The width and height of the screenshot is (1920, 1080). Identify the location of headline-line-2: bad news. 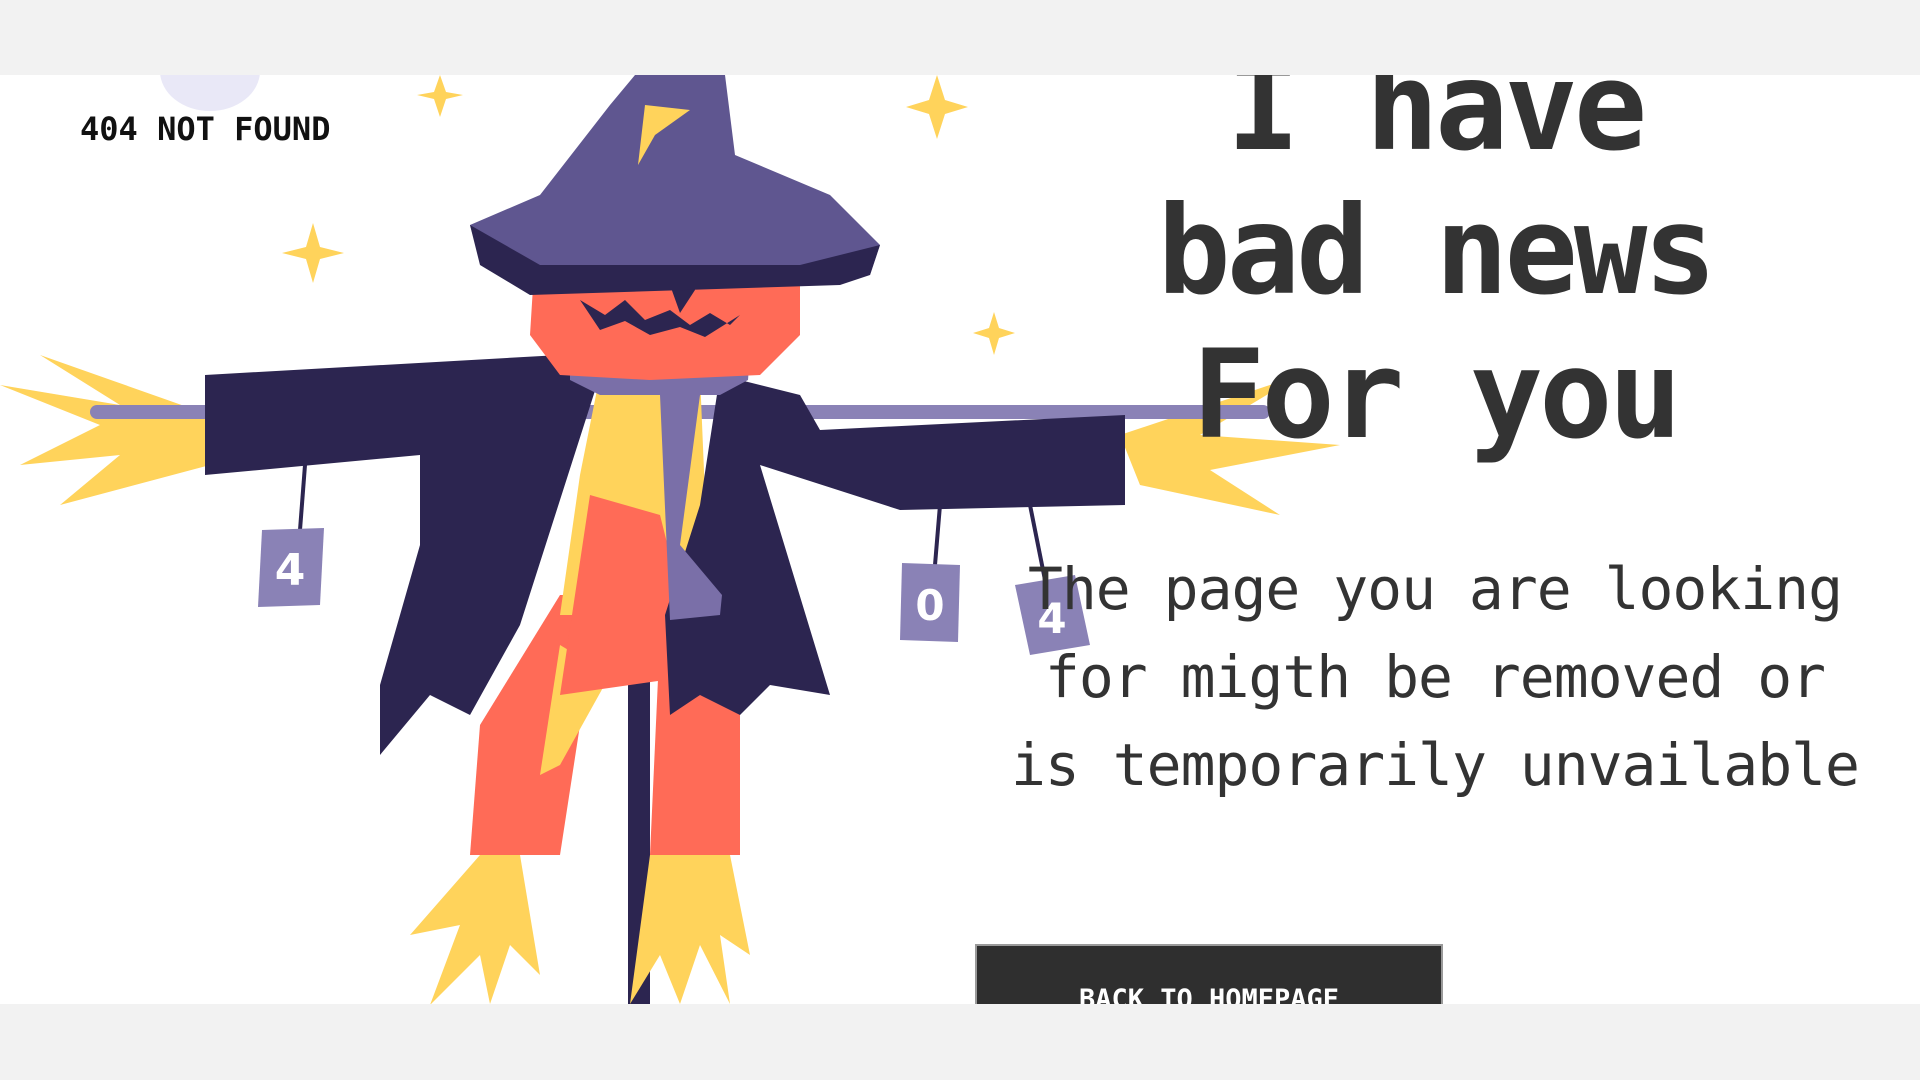
(1437, 251).